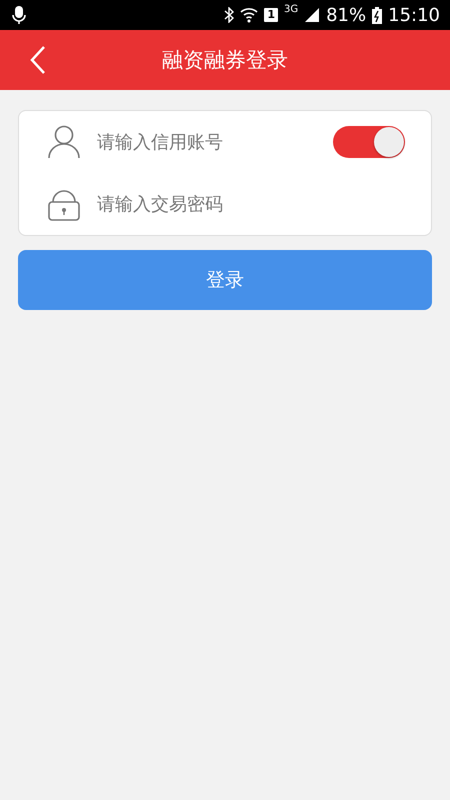 This screenshot has height=800, width=450. What do you see at coordinates (291, 9) in the screenshot?
I see `network-type: 3G` at bounding box center [291, 9].